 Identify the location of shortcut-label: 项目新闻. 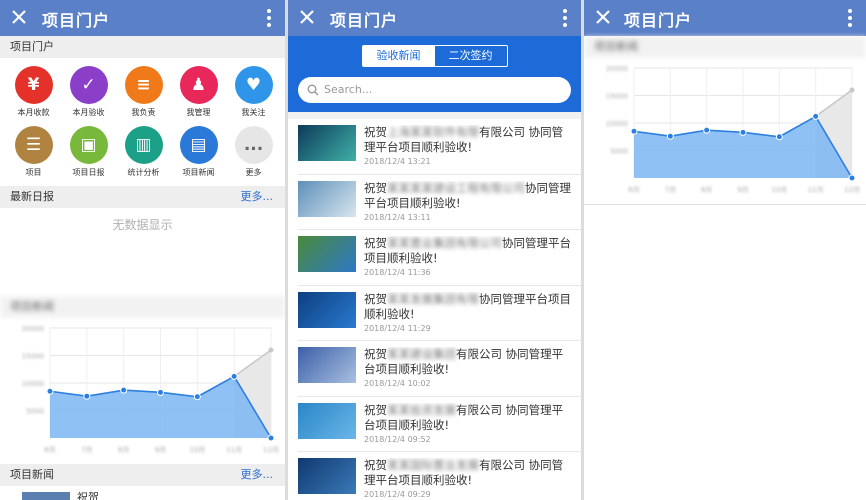
(198, 172).